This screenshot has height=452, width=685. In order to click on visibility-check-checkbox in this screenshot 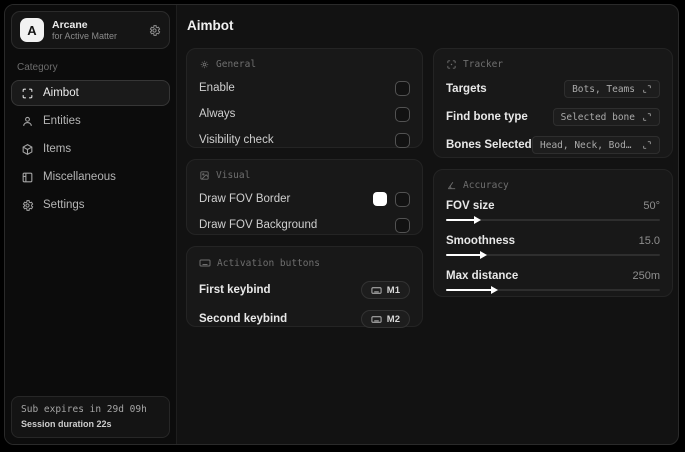, I will do `click(402, 140)`.